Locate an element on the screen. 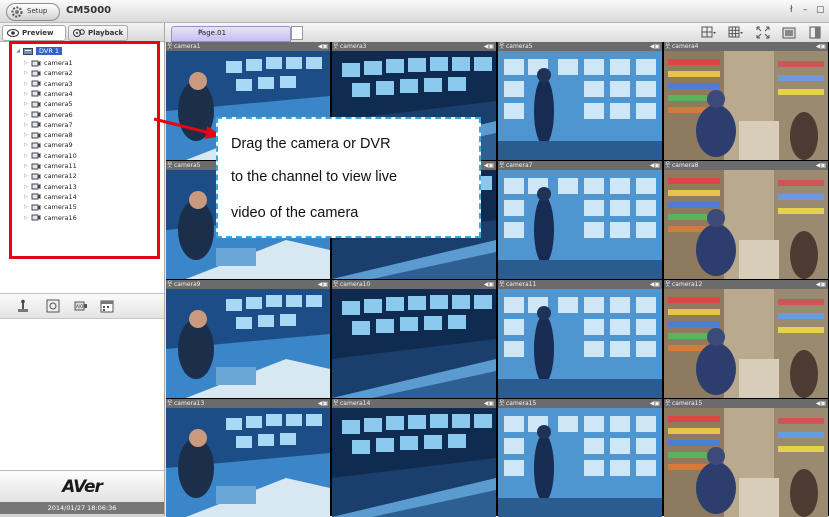  video-channel: 웃 camera4 ◀▣ is located at coordinates (746, 101).